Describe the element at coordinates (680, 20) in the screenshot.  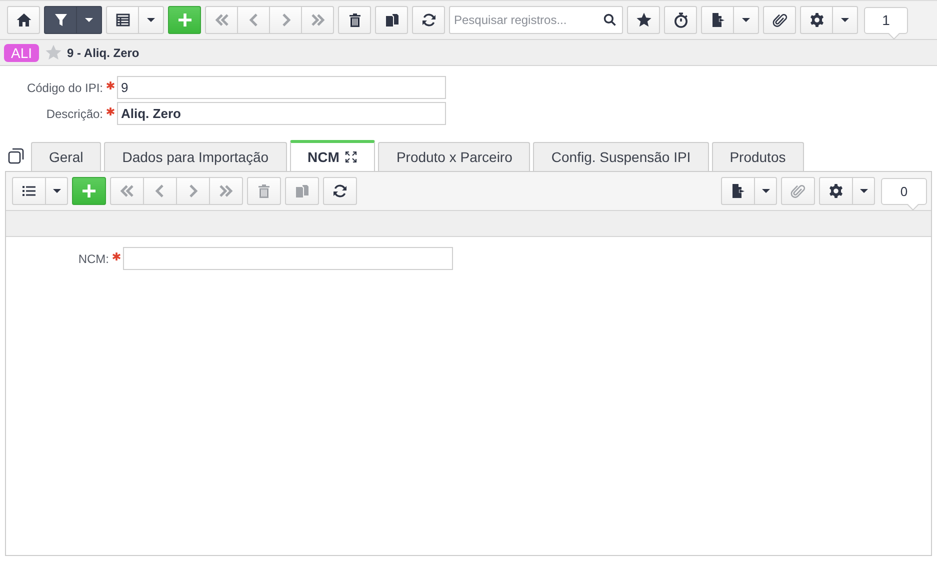
I see `stopwatch-icon` at that location.